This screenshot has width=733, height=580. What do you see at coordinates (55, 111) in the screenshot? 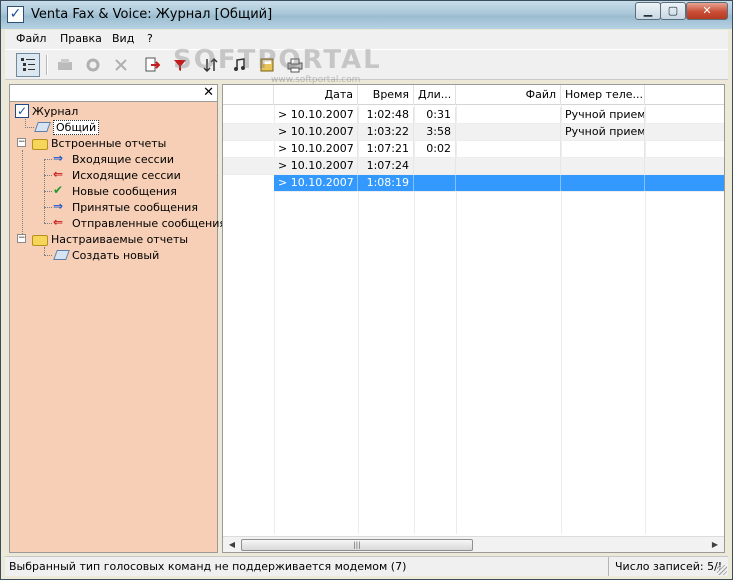
I see `tree-item-journal-label: Журнал` at bounding box center [55, 111].